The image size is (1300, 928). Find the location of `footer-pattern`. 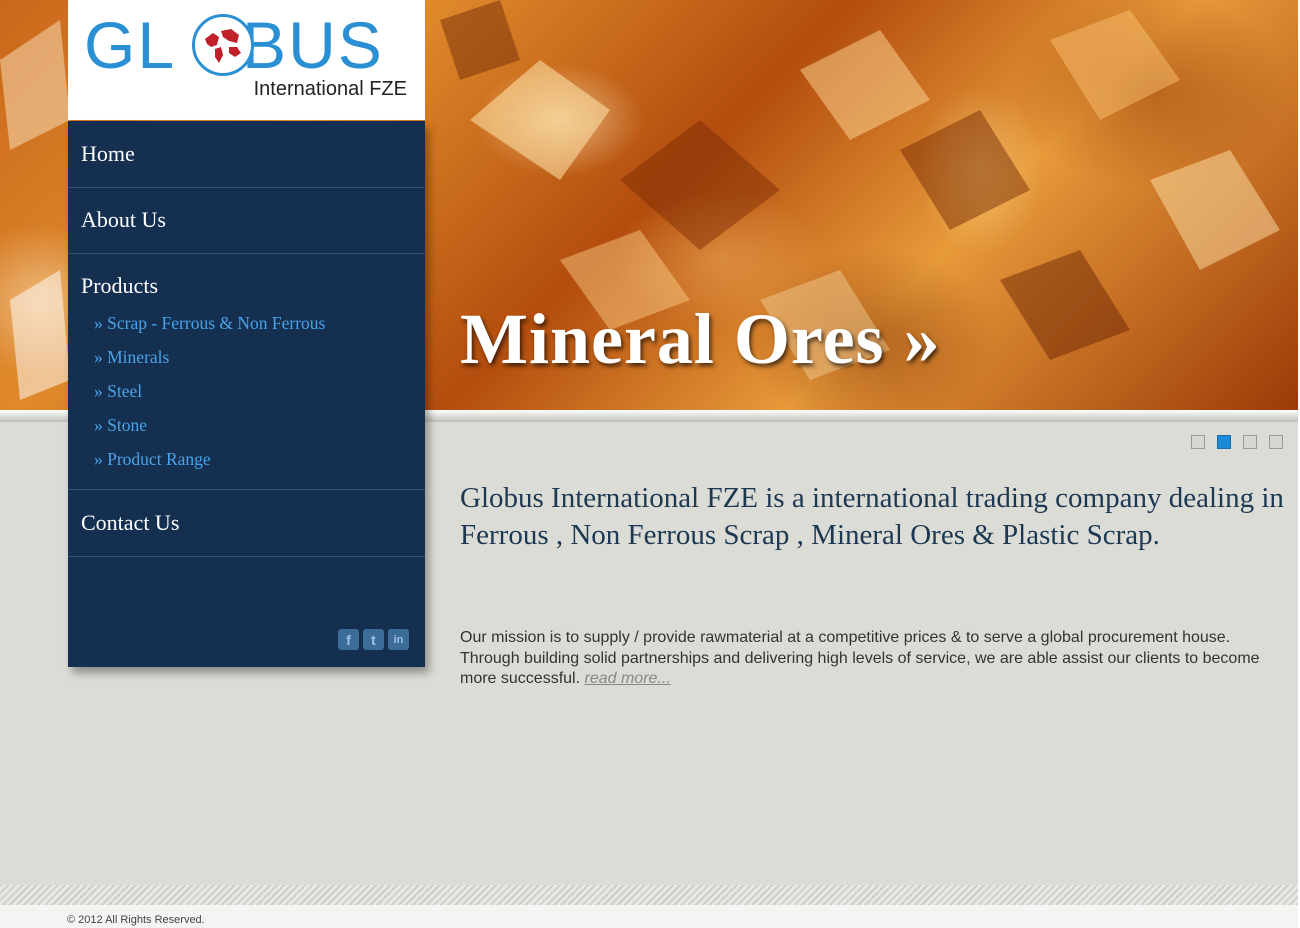

footer-pattern is located at coordinates (649, 895).